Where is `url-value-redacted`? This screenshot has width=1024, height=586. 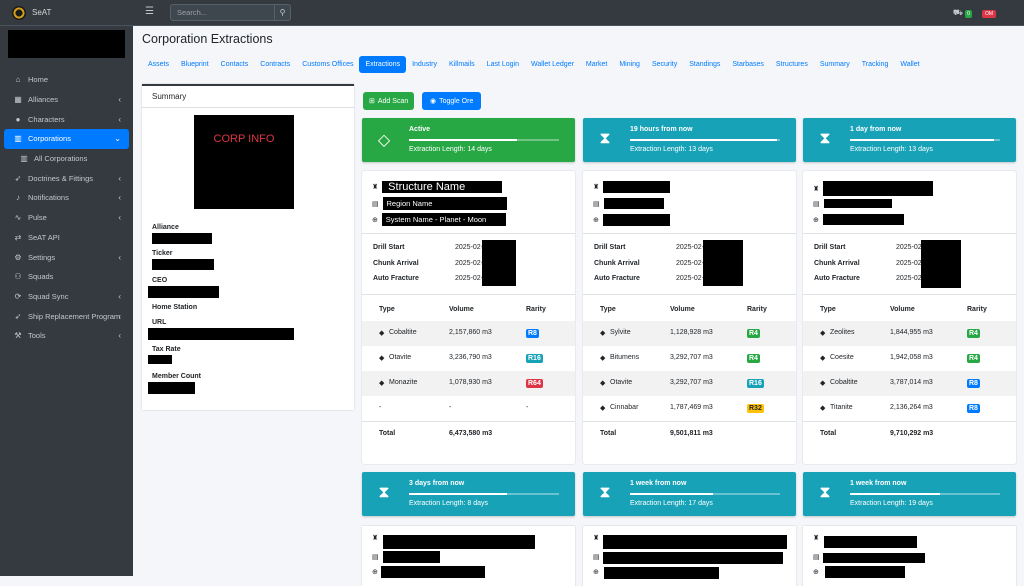
url-value-redacted is located at coordinates (221, 334).